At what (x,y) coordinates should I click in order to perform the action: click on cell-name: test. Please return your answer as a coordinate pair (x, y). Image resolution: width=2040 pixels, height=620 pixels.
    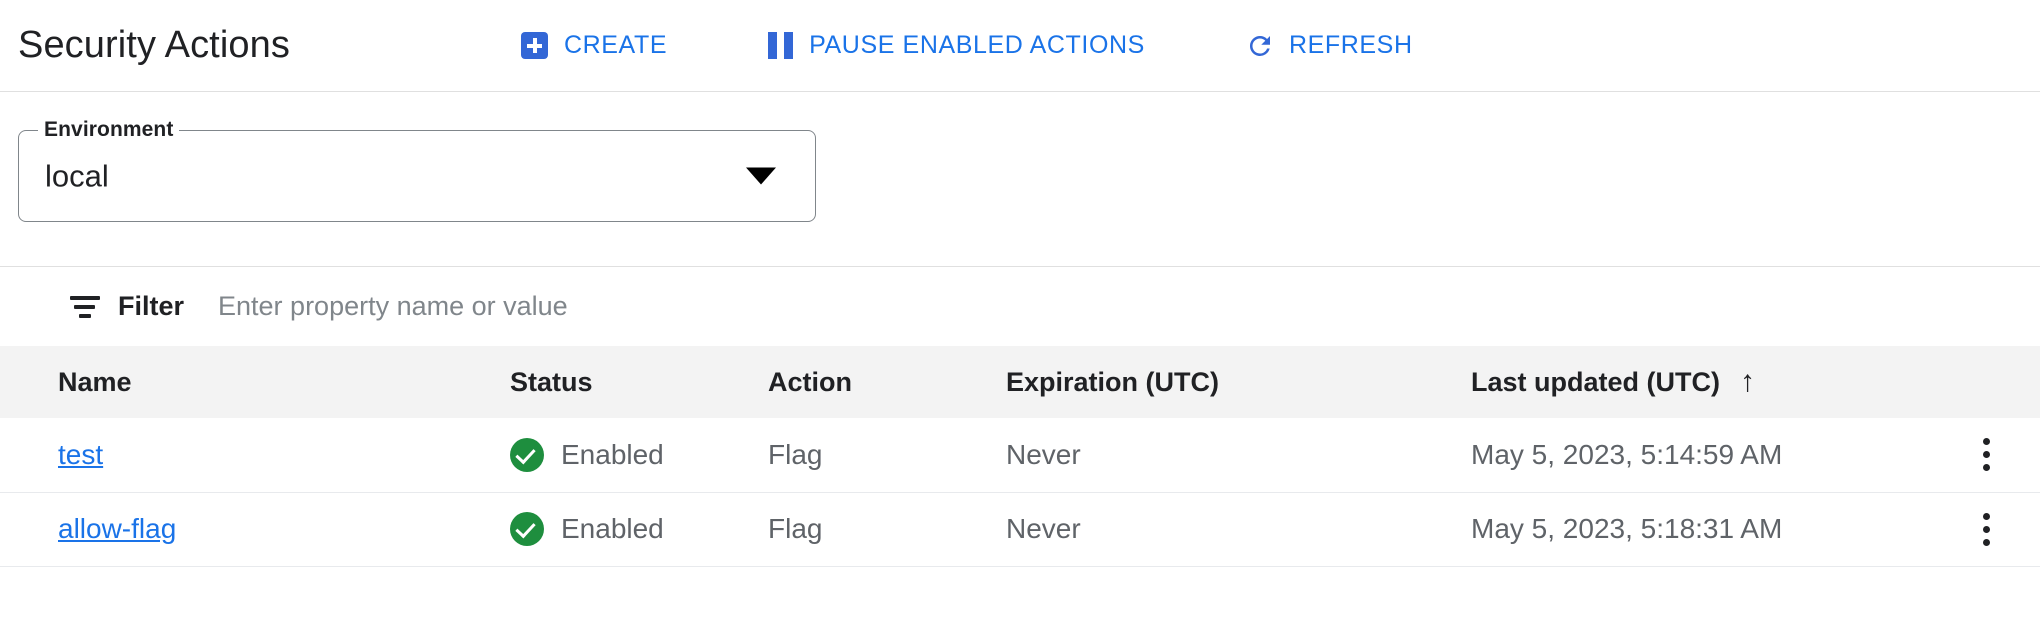
    Looking at the image, I should click on (255, 455).